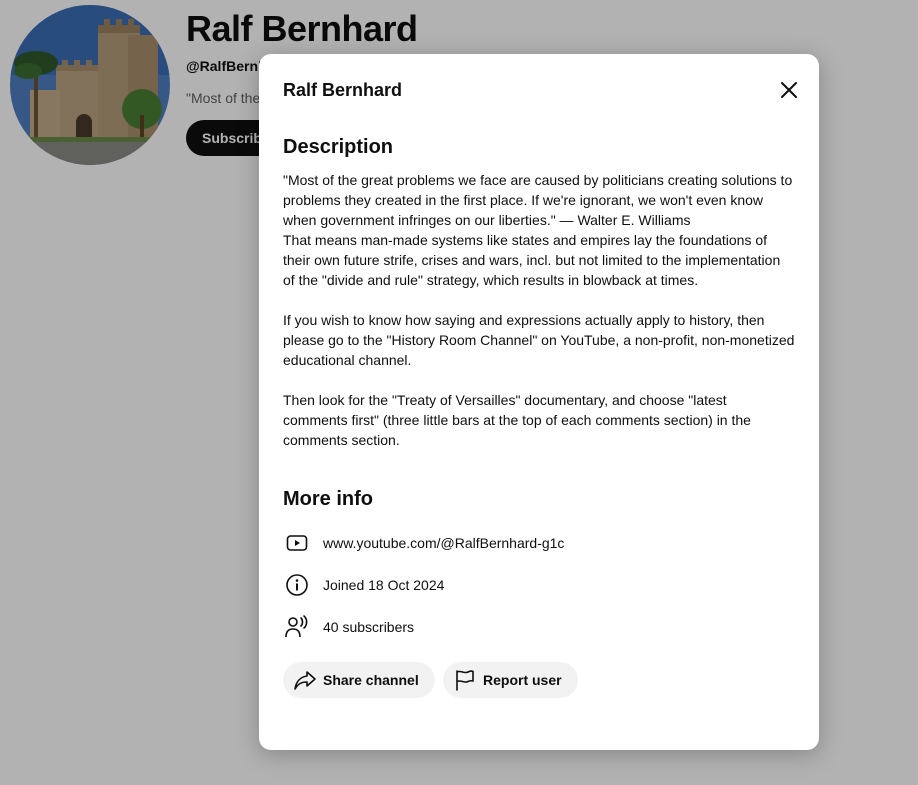 The width and height of the screenshot is (918, 785). I want to click on close-icon, so click(789, 90).